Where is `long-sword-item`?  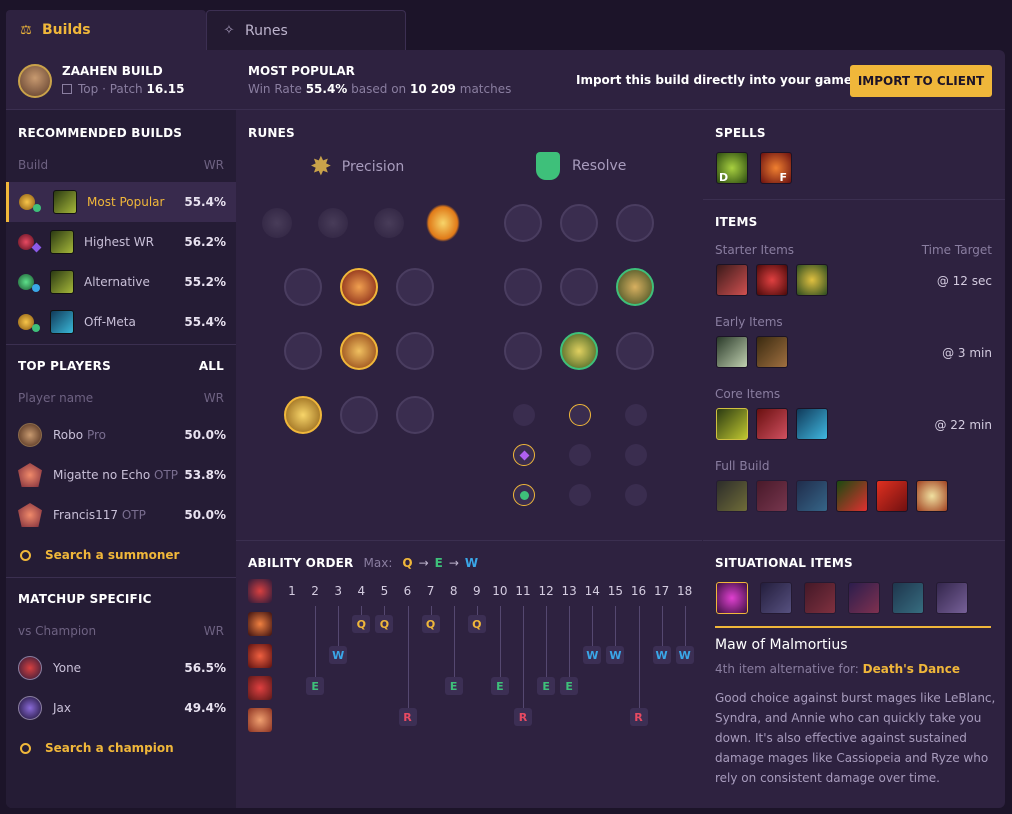 long-sword-item is located at coordinates (732, 280).